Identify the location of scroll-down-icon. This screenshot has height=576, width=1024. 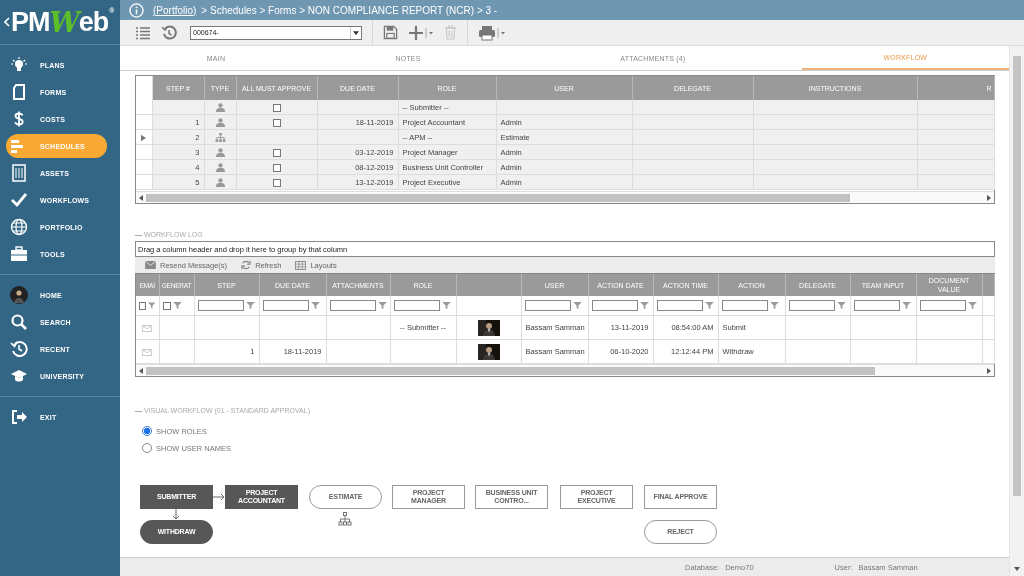
(1017, 569).